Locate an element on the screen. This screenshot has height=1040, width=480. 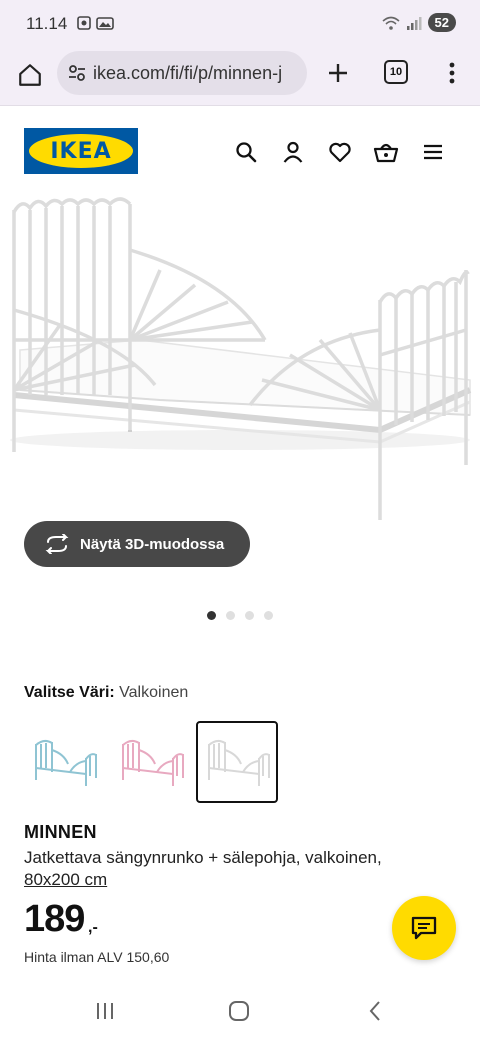
home-icon is located at coordinates (30, 75).